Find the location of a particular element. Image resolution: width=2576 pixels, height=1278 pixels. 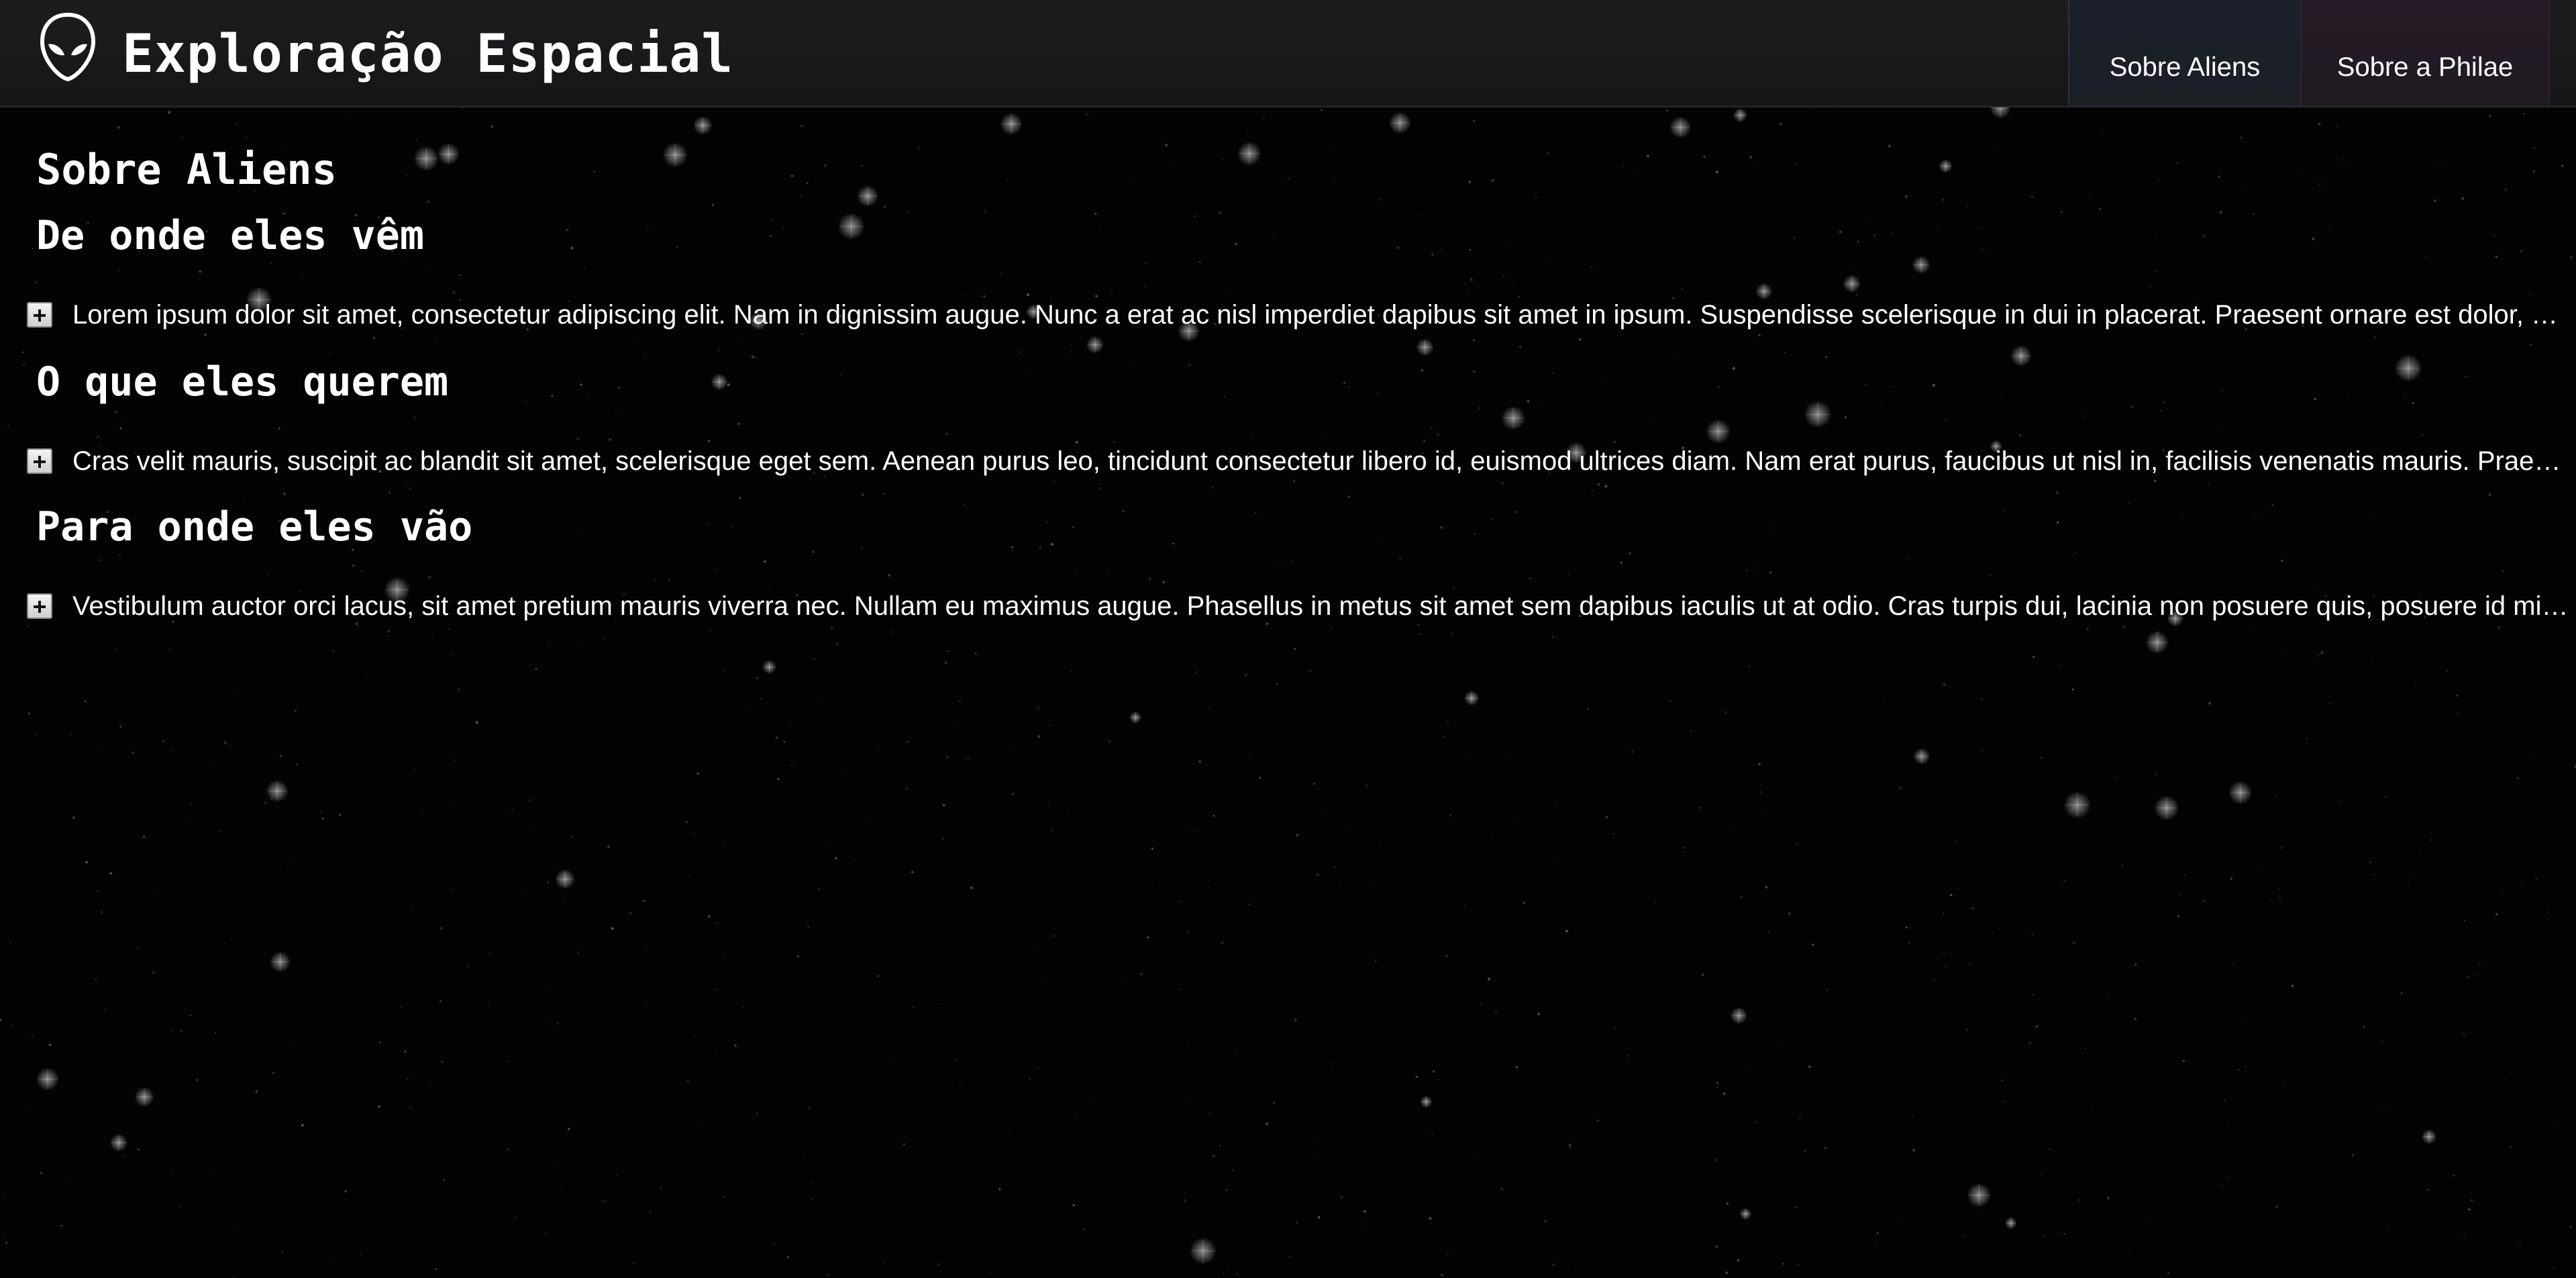

nav-sobre-a-philae: Sobre a Philae is located at coordinates (2425, 53).